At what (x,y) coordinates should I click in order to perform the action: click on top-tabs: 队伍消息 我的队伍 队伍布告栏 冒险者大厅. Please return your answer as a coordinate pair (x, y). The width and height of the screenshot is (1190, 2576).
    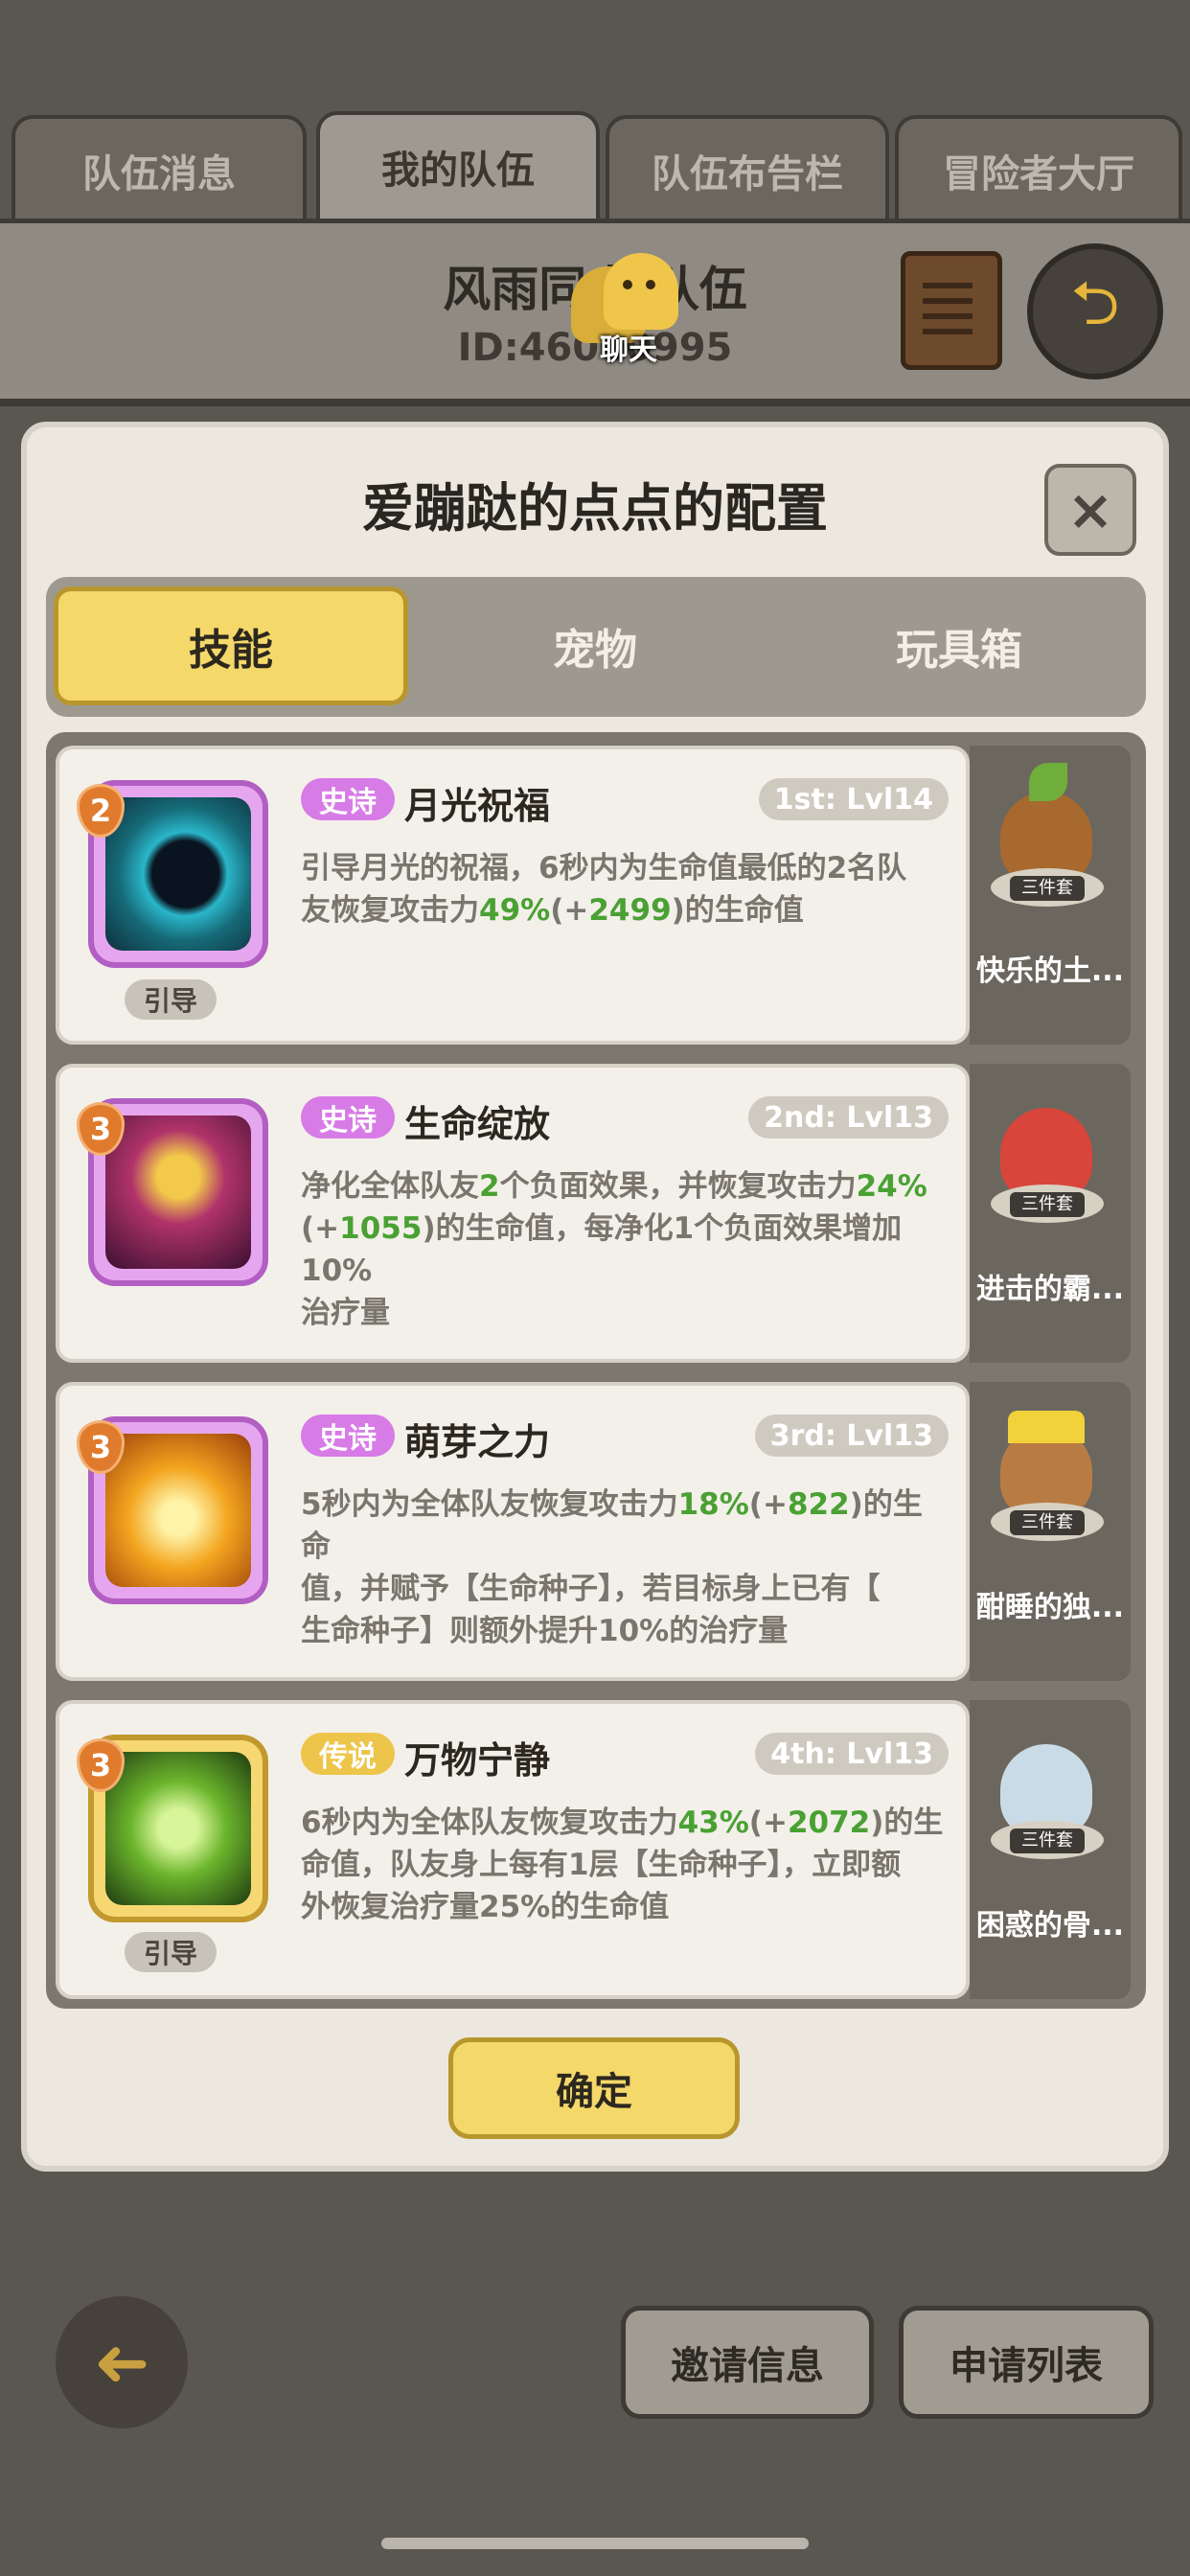
    Looking at the image, I should click on (595, 163).